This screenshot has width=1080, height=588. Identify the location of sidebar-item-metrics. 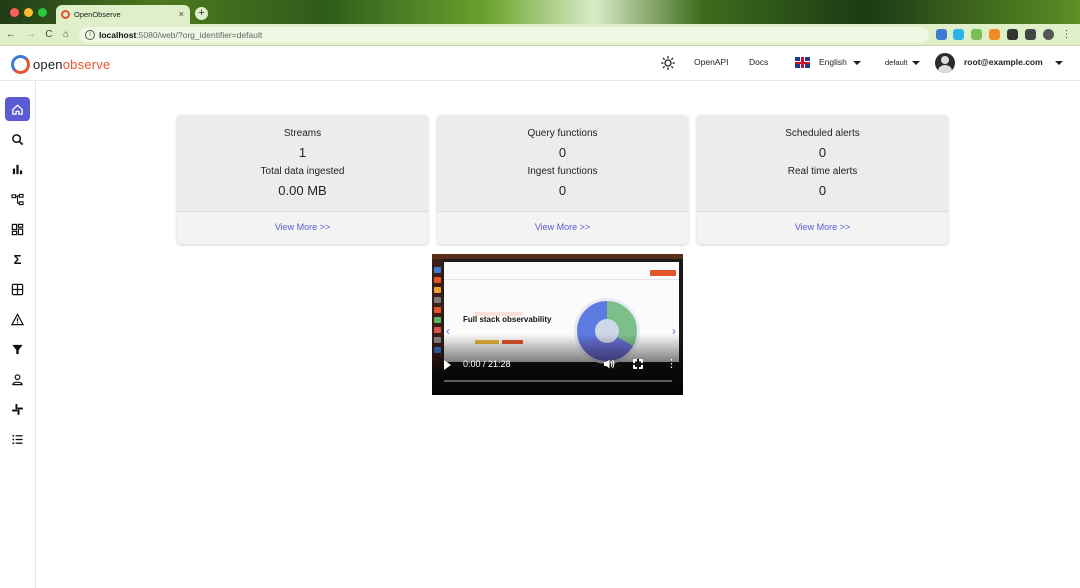
(17, 169).